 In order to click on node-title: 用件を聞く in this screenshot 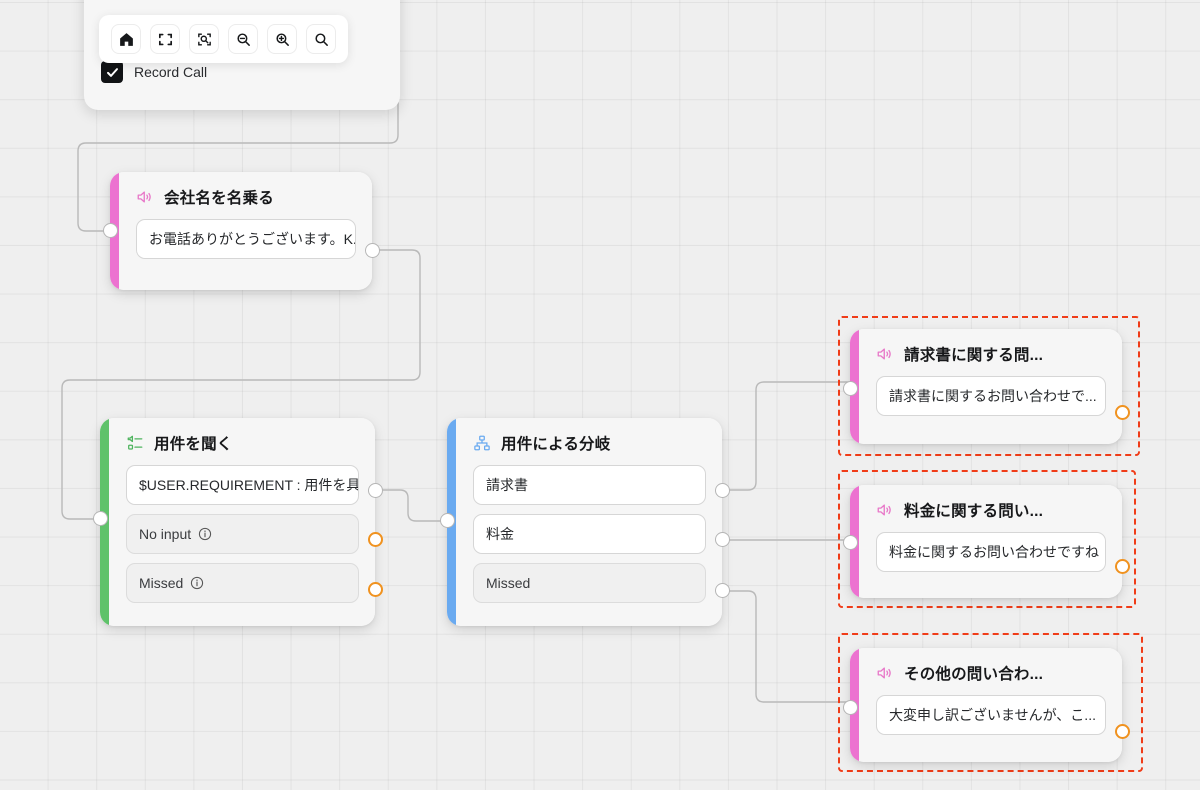, I will do `click(193, 444)`.